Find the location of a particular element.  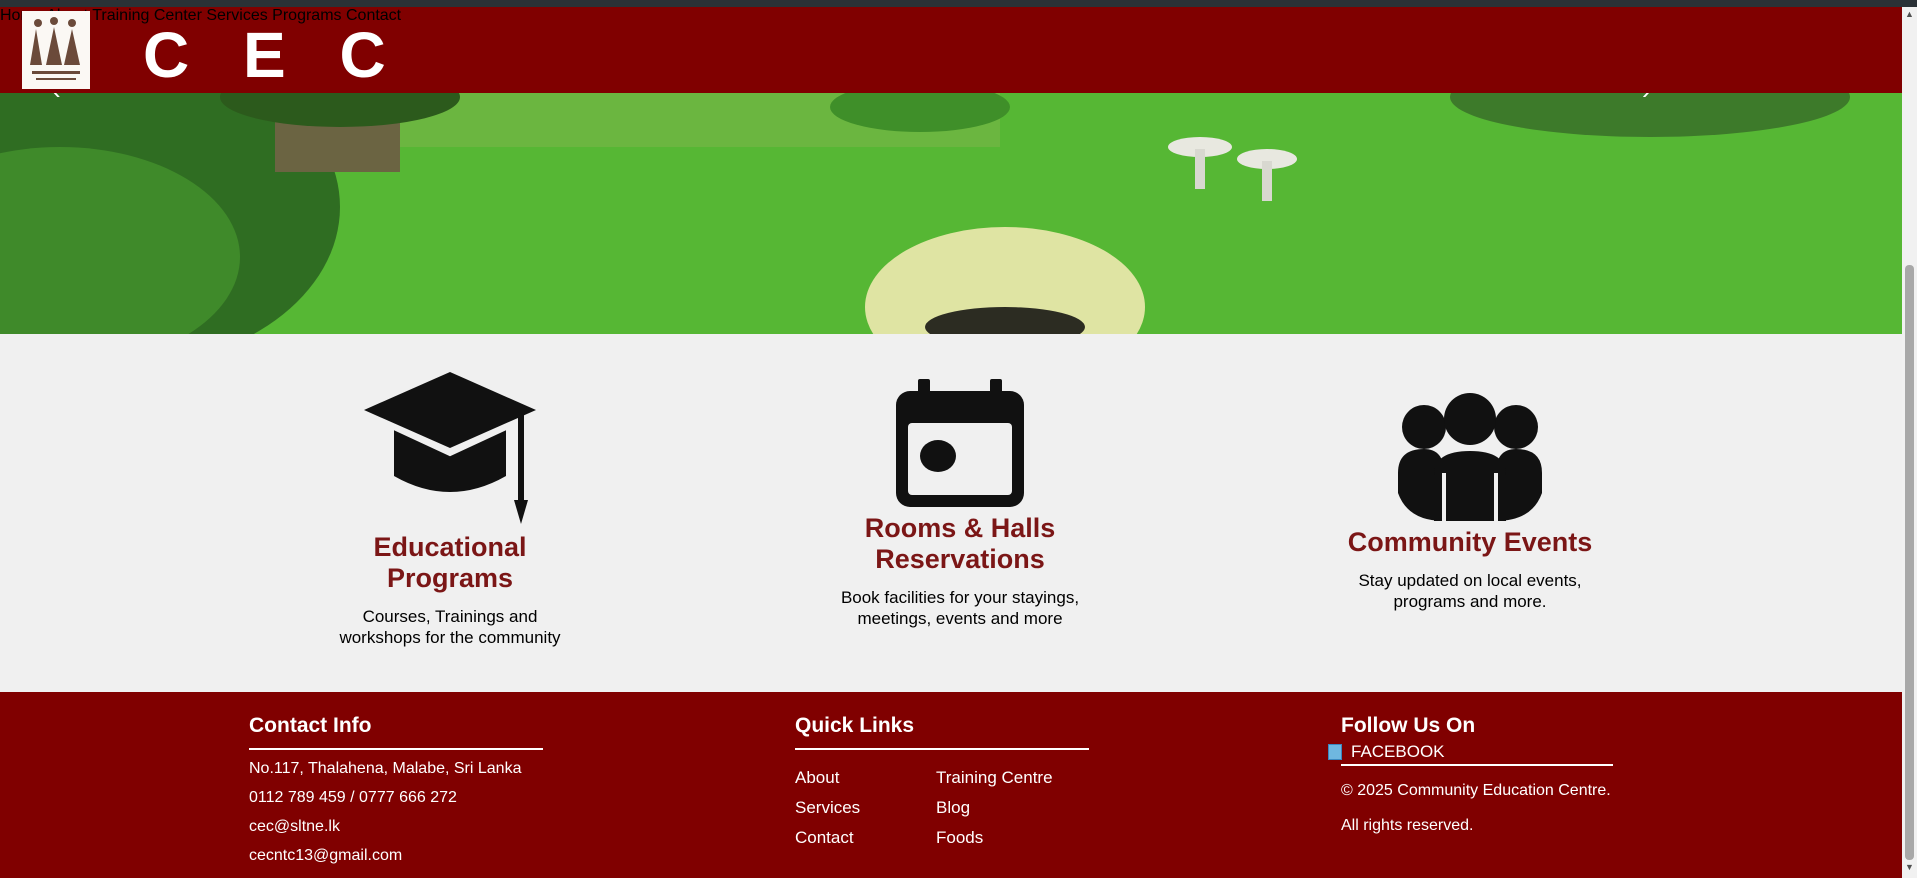

brand-name: C E C is located at coordinates (273, 55).